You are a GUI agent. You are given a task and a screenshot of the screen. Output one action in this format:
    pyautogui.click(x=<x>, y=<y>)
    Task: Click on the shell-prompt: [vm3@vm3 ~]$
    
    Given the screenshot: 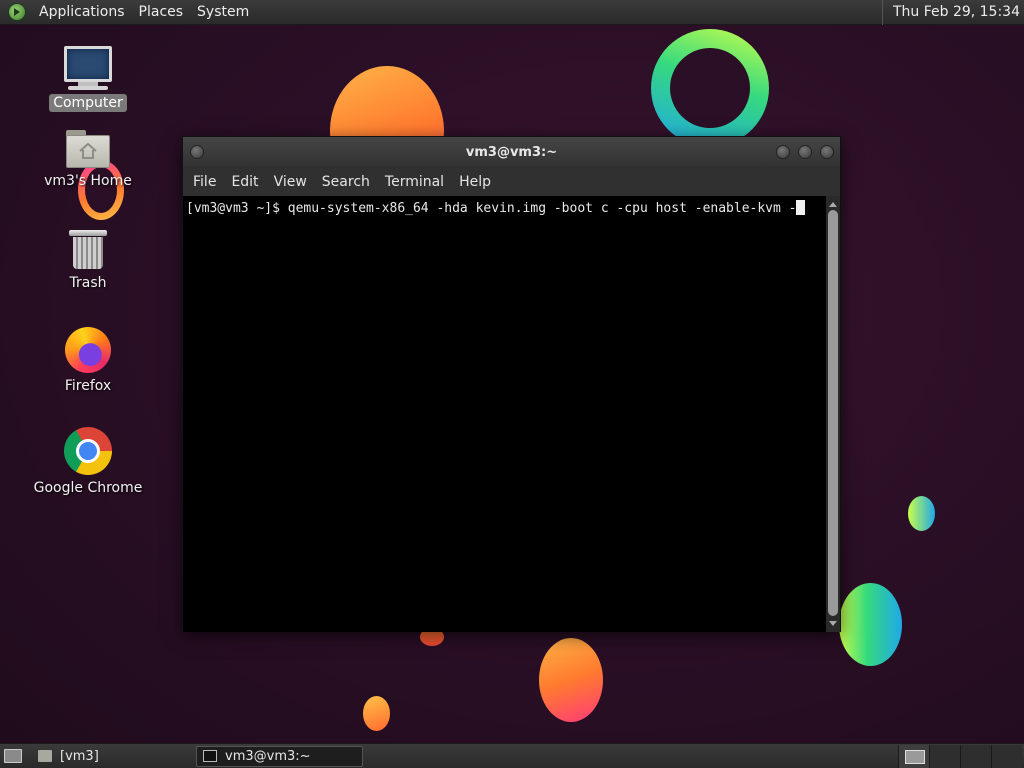 What is the action you would take?
    pyautogui.click(x=237, y=208)
    